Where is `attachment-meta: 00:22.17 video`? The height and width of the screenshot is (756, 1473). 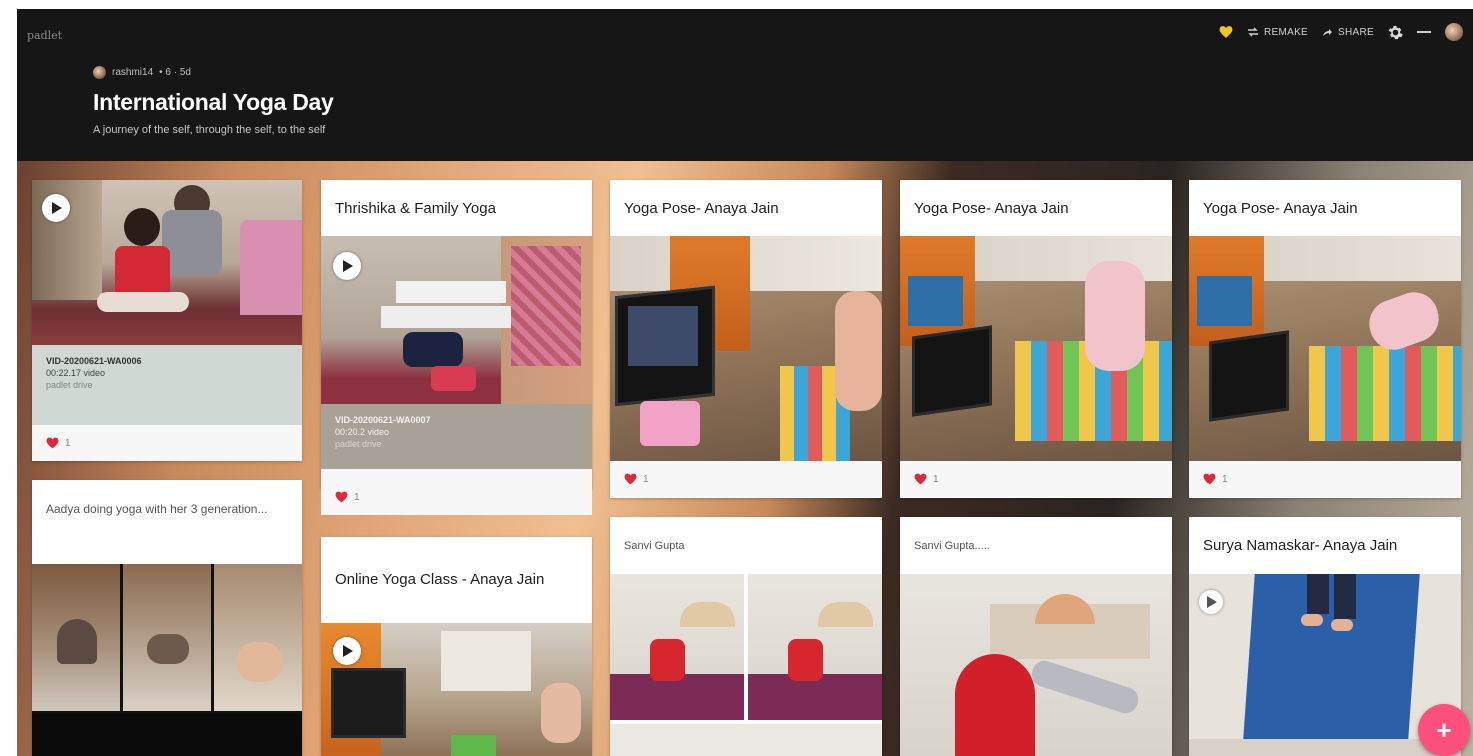
attachment-meta: 00:22.17 video is located at coordinates (76, 373).